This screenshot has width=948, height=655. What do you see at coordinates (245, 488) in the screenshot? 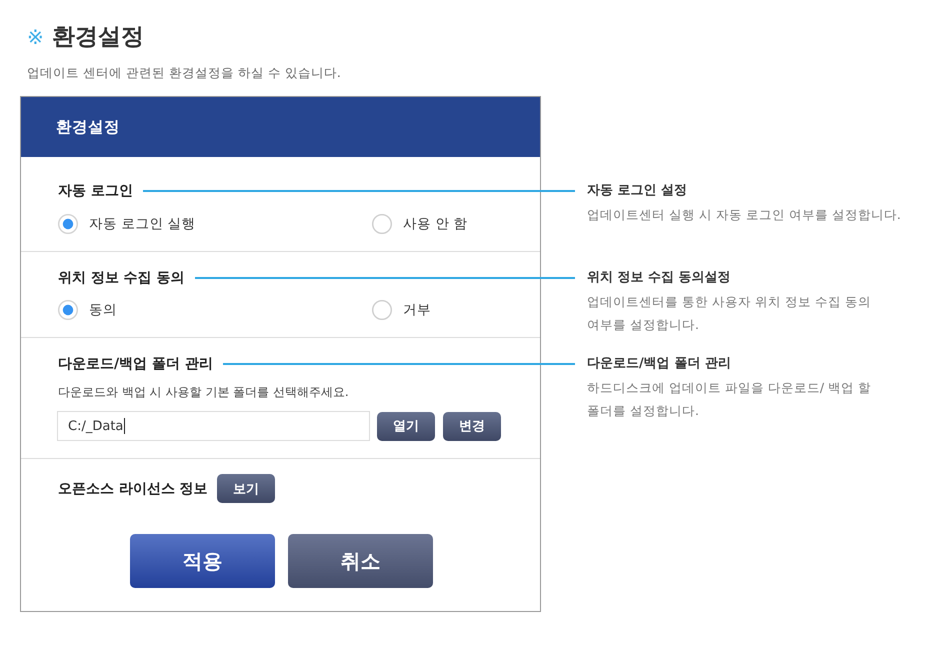
I see `view-button: 보기` at bounding box center [245, 488].